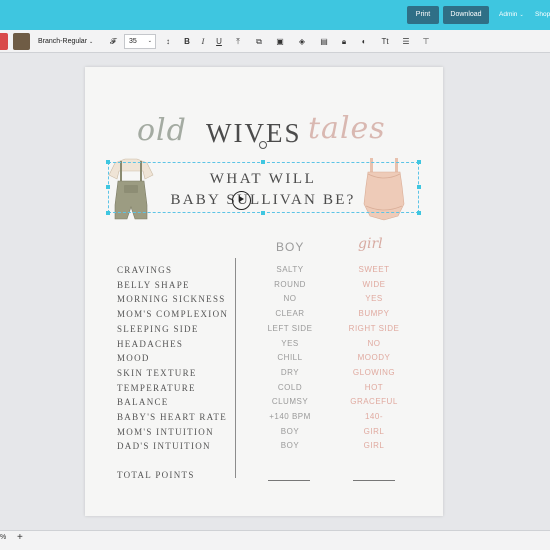  I want to click on opacity-icon: ◐, so click(364, 41).